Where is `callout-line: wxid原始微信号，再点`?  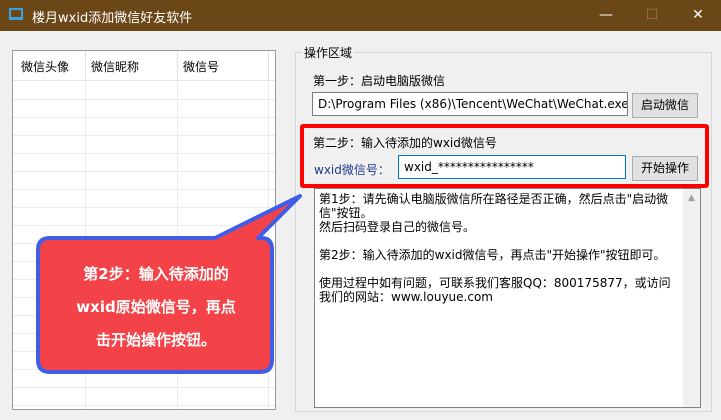 callout-line: wxid原始微信号，再点 is located at coordinates (156, 307).